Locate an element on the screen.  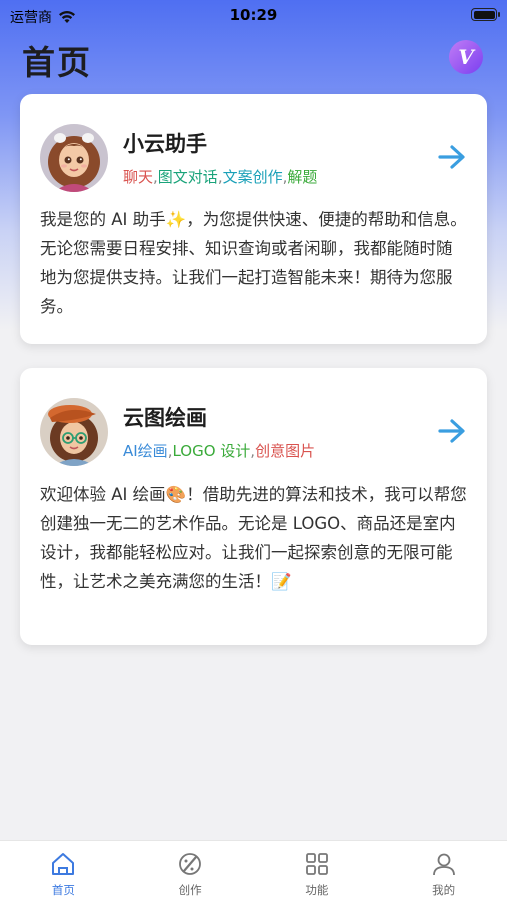
tag-item: 文案创作 is located at coordinates (252, 177).